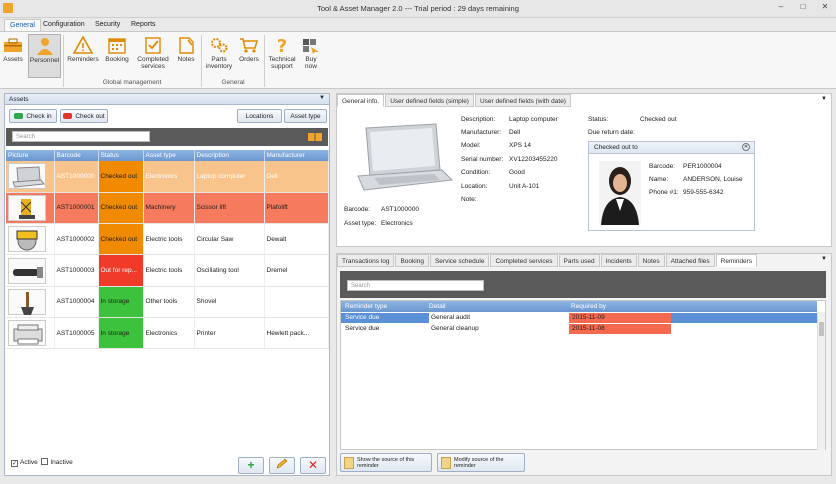 The height and width of the screenshot is (484, 836). I want to click on tab-incidents: Incidents, so click(618, 260).